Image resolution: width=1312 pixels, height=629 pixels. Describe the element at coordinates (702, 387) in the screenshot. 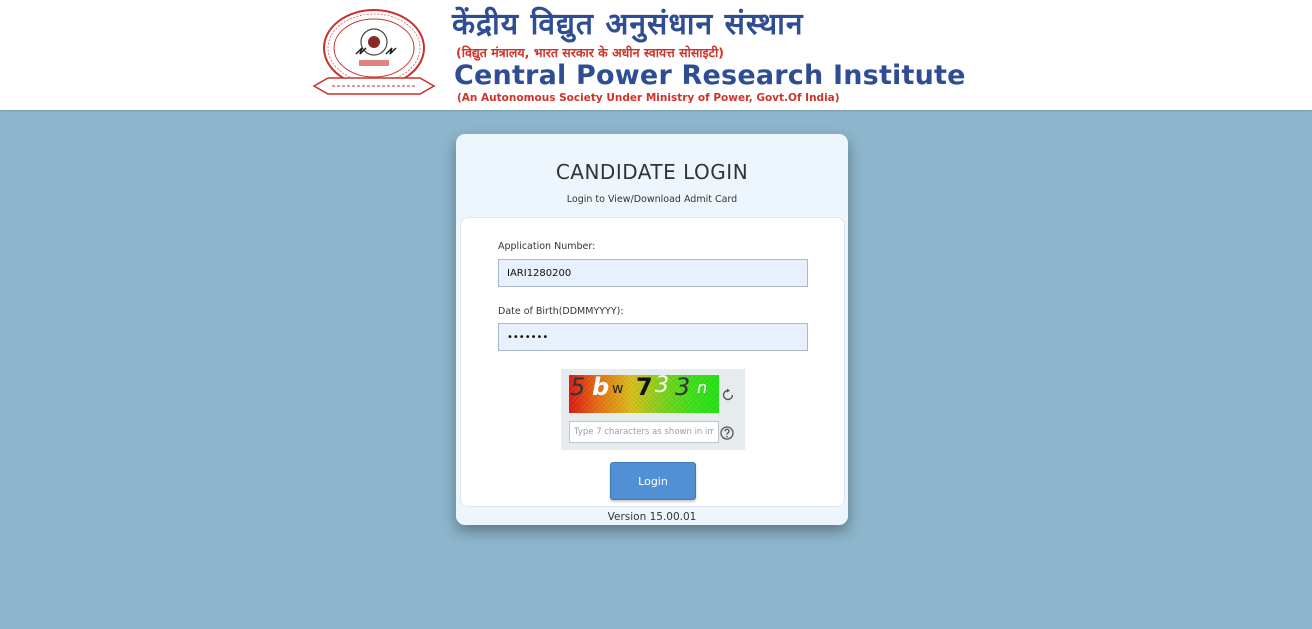

I see `captcha-char: n` at that location.